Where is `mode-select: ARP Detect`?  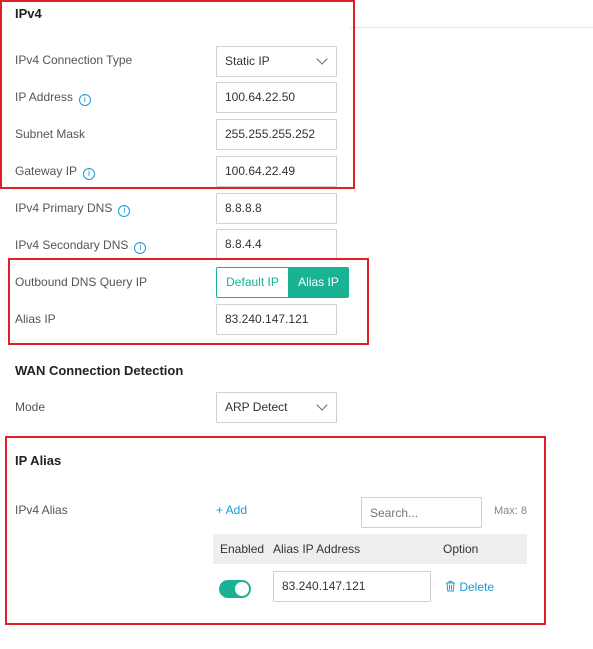 mode-select: ARP Detect is located at coordinates (276, 407).